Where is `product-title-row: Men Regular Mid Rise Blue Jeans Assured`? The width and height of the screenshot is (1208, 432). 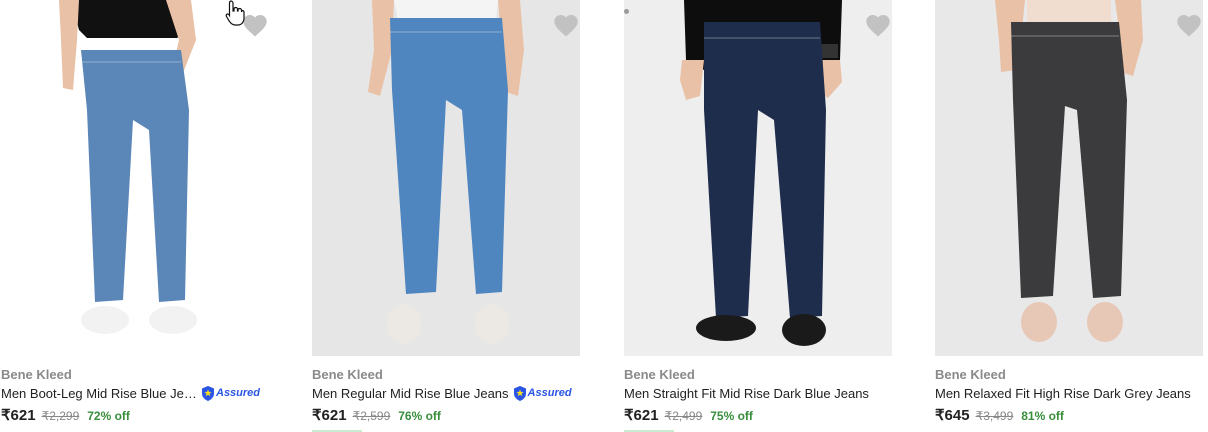
product-title-row: Men Regular Mid Rise Blue Jeans Assured is located at coordinates (446, 393).